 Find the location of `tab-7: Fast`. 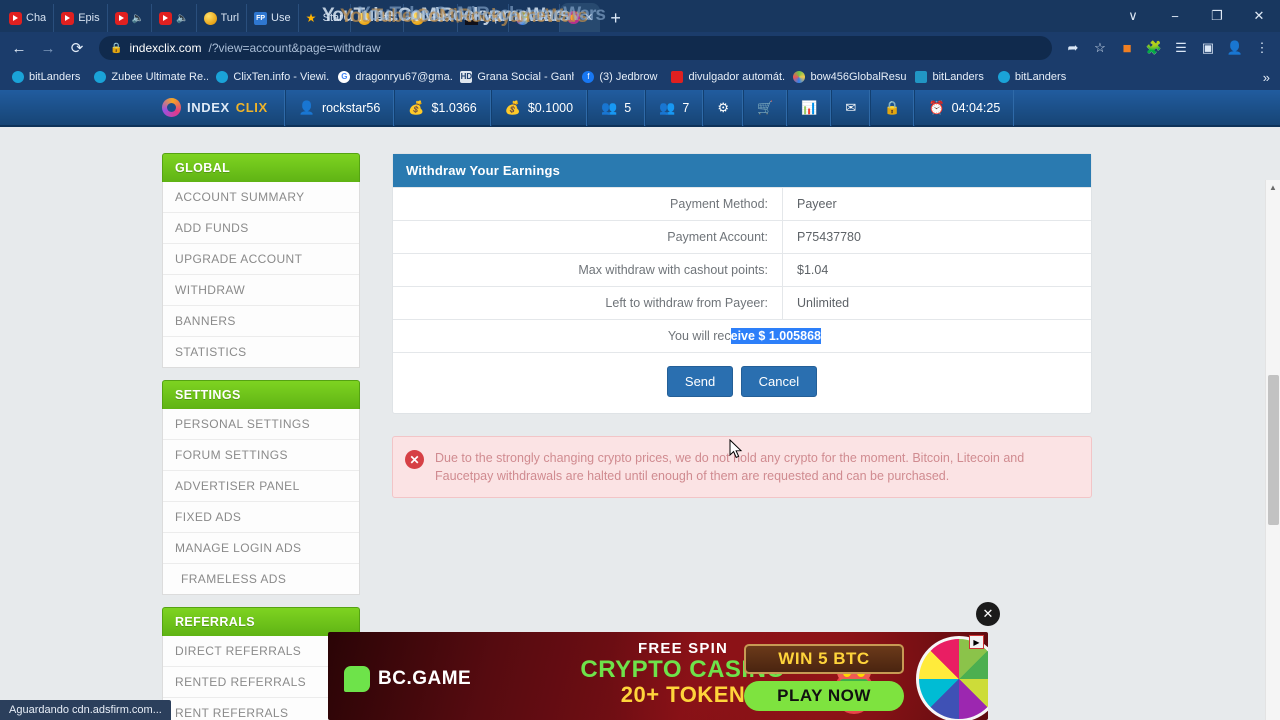

tab-7: Fast is located at coordinates (378, 18).